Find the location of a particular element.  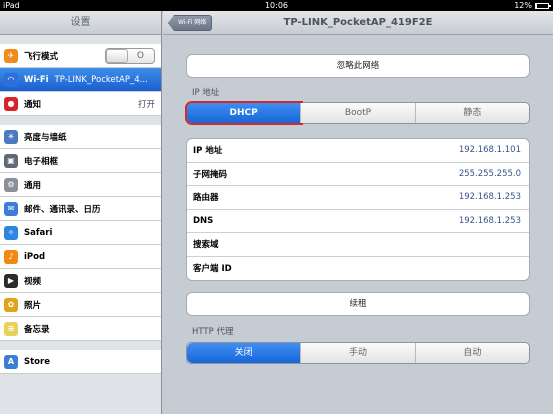

sidebar-item-label: 电子相框 is located at coordinates (41, 161).